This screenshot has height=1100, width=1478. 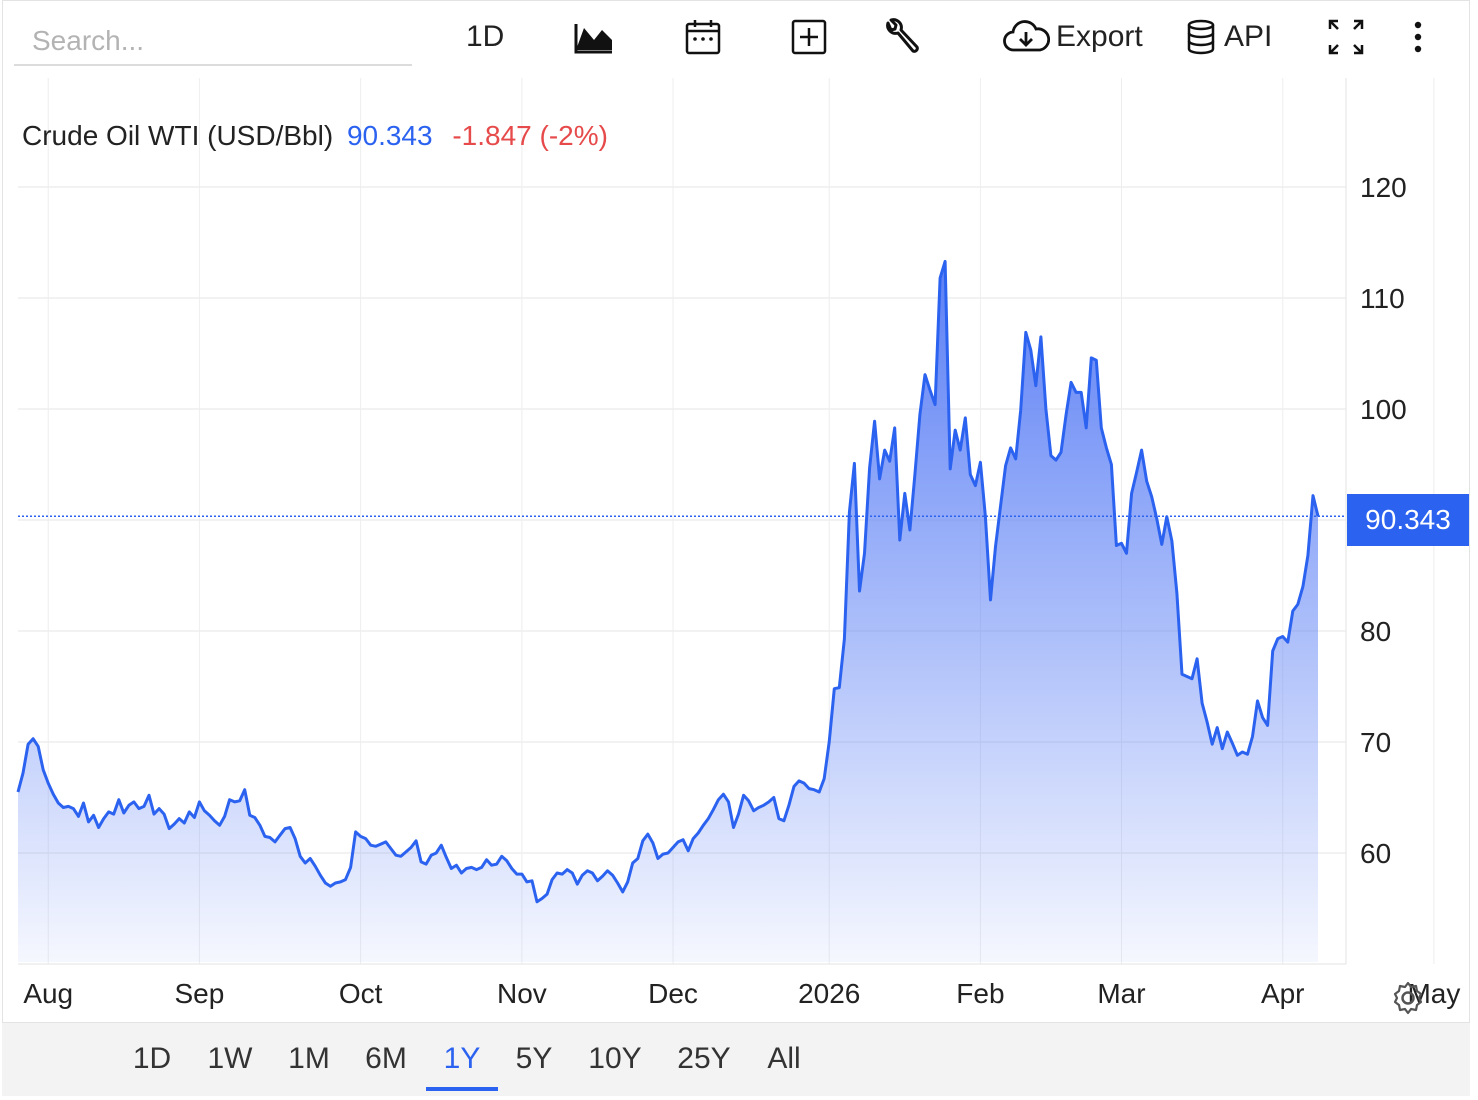 What do you see at coordinates (741, 993) in the screenshot?
I see `x-axis: AugSepOctNovDec2026FebMarAprMayJunJul` at bounding box center [741, 993].